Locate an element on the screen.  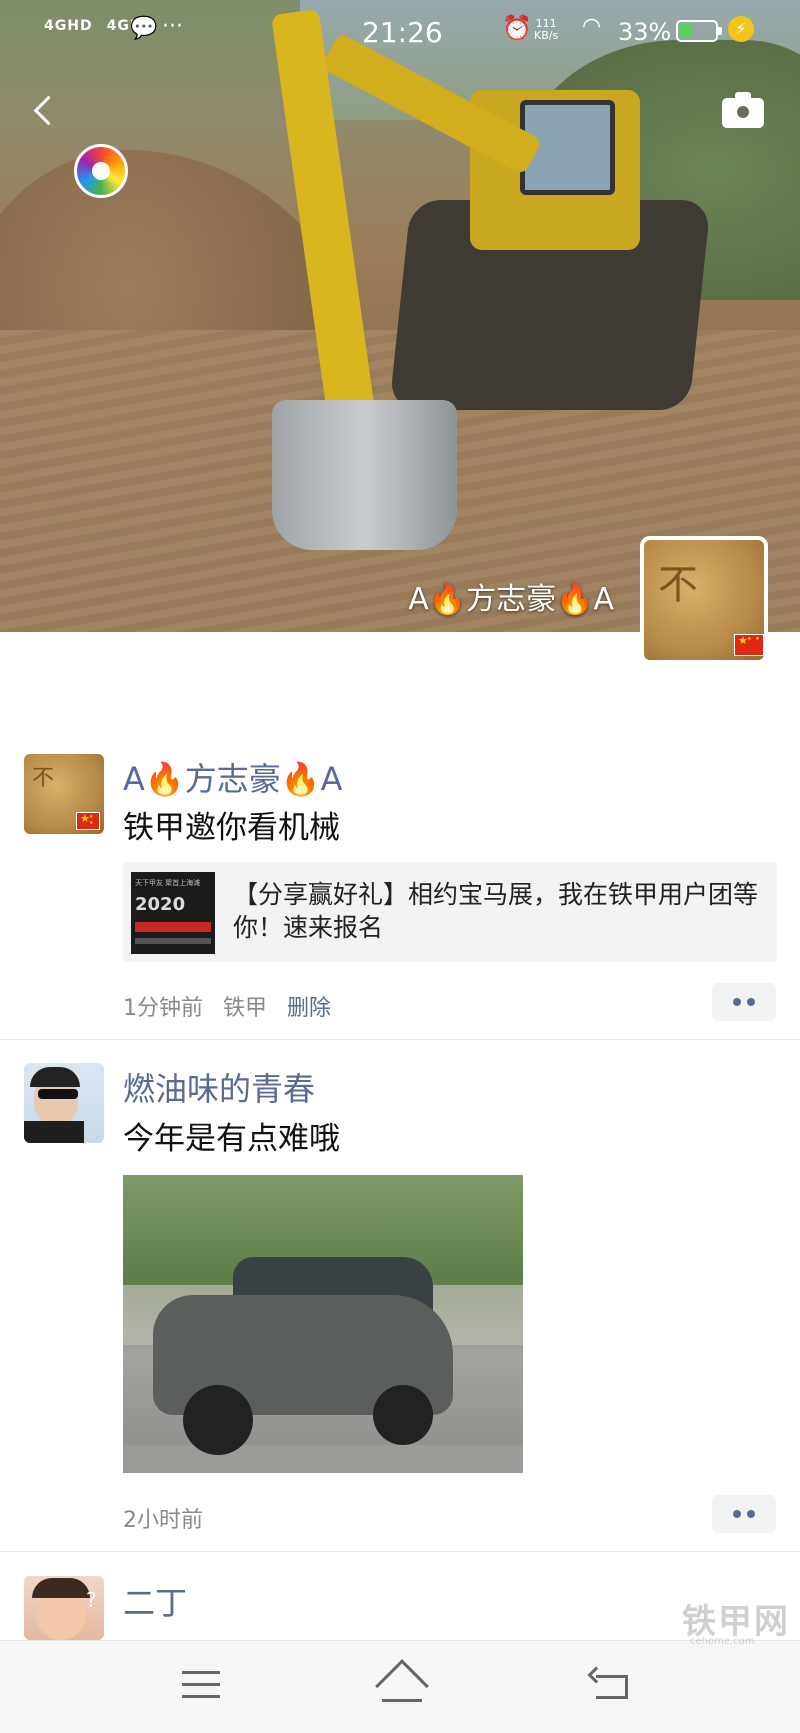
post-image is located at coordinates (323, 1324).